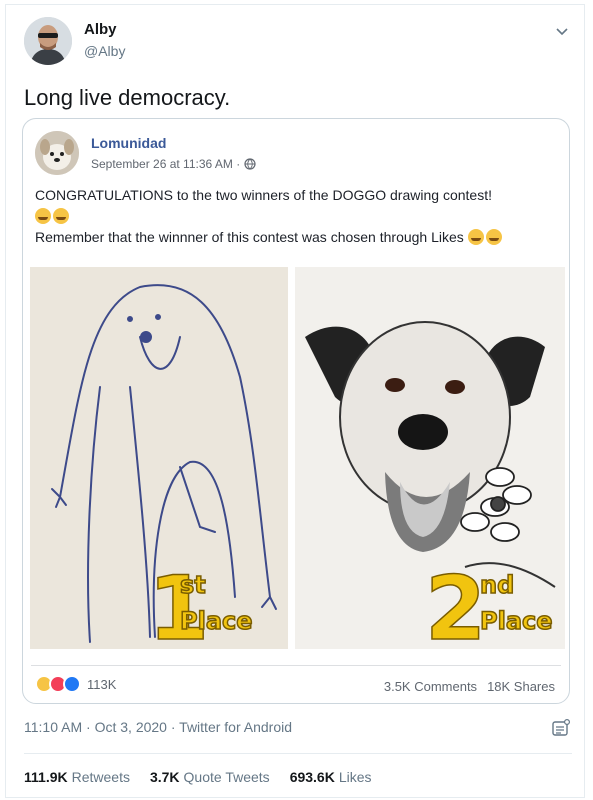 Image resolution: width=593 pixels, height=800 pixels. I want to click on quote-tweets-count: 3.7K Quote Tweets, so click(210, 777).